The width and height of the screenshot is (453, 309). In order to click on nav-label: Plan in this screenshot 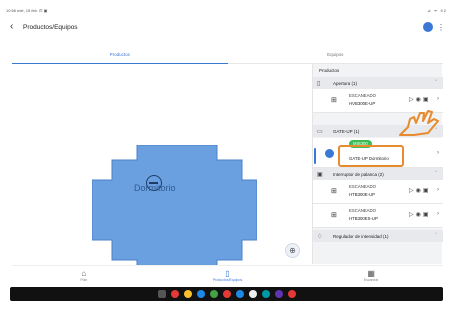, I will do `click(84, 280)`.